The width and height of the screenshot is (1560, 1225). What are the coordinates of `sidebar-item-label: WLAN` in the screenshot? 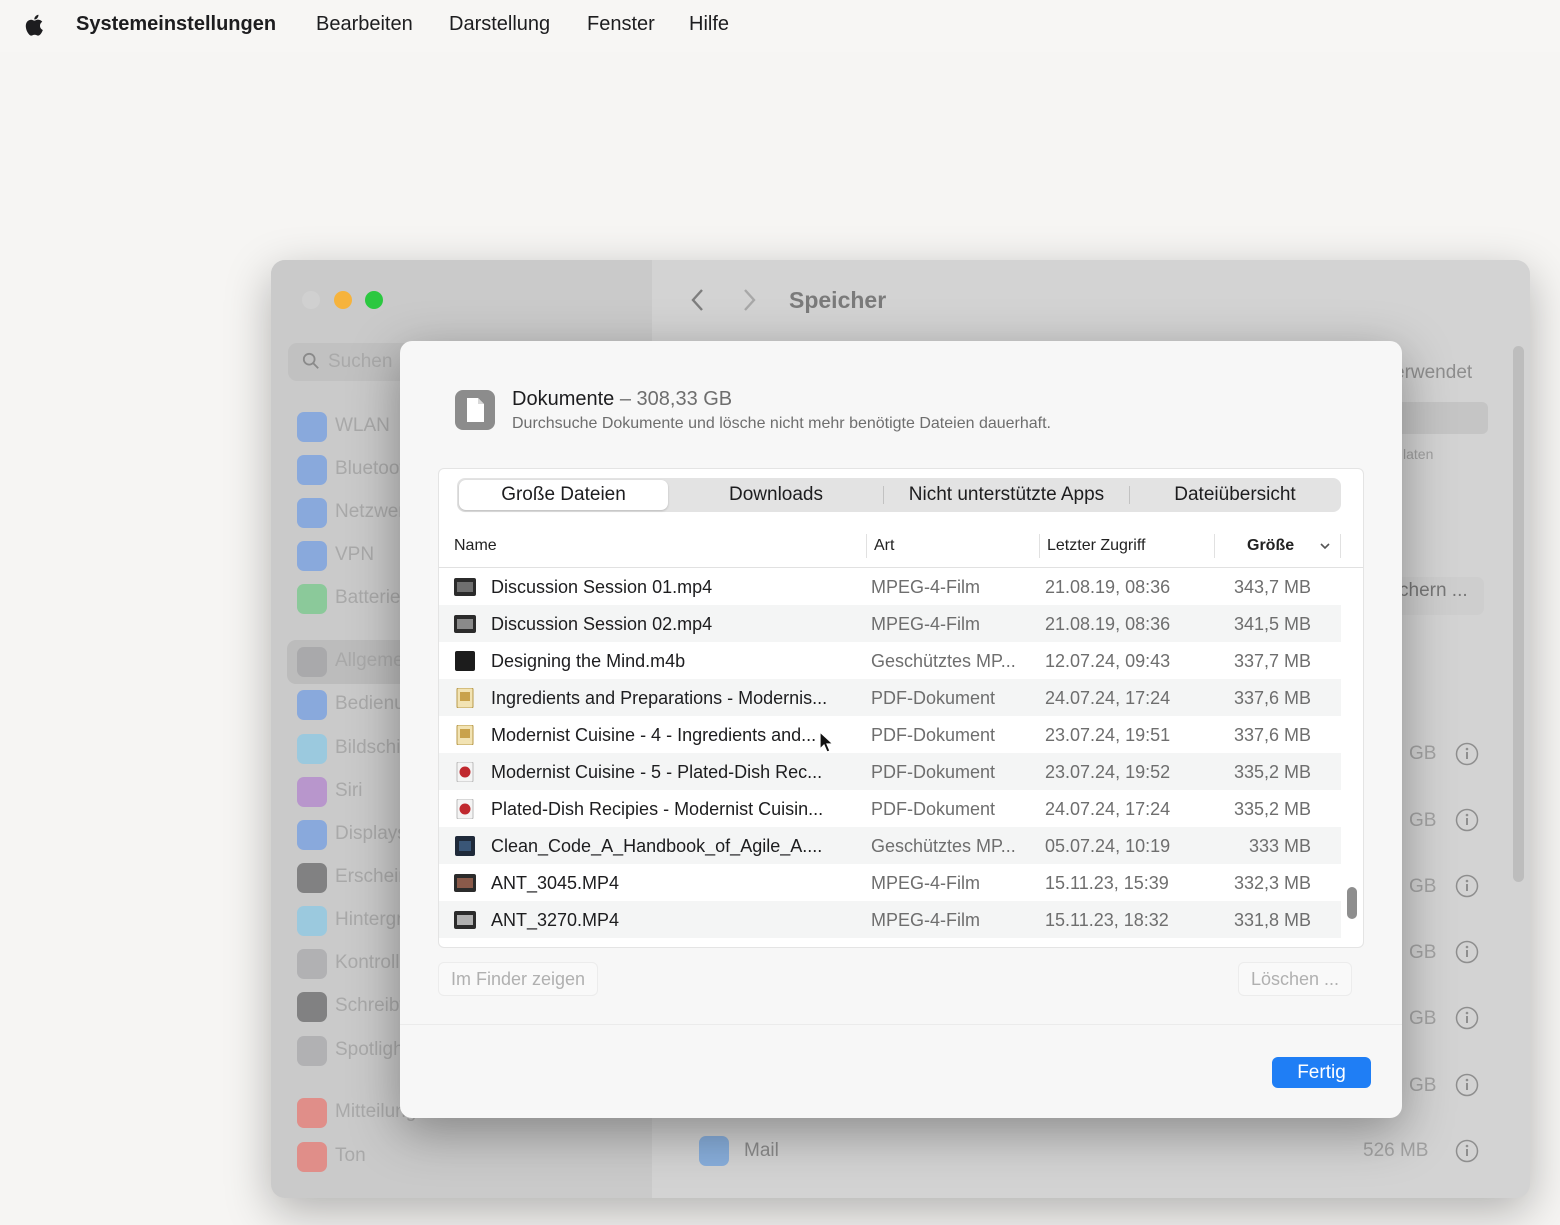 It's located at (362, 425).